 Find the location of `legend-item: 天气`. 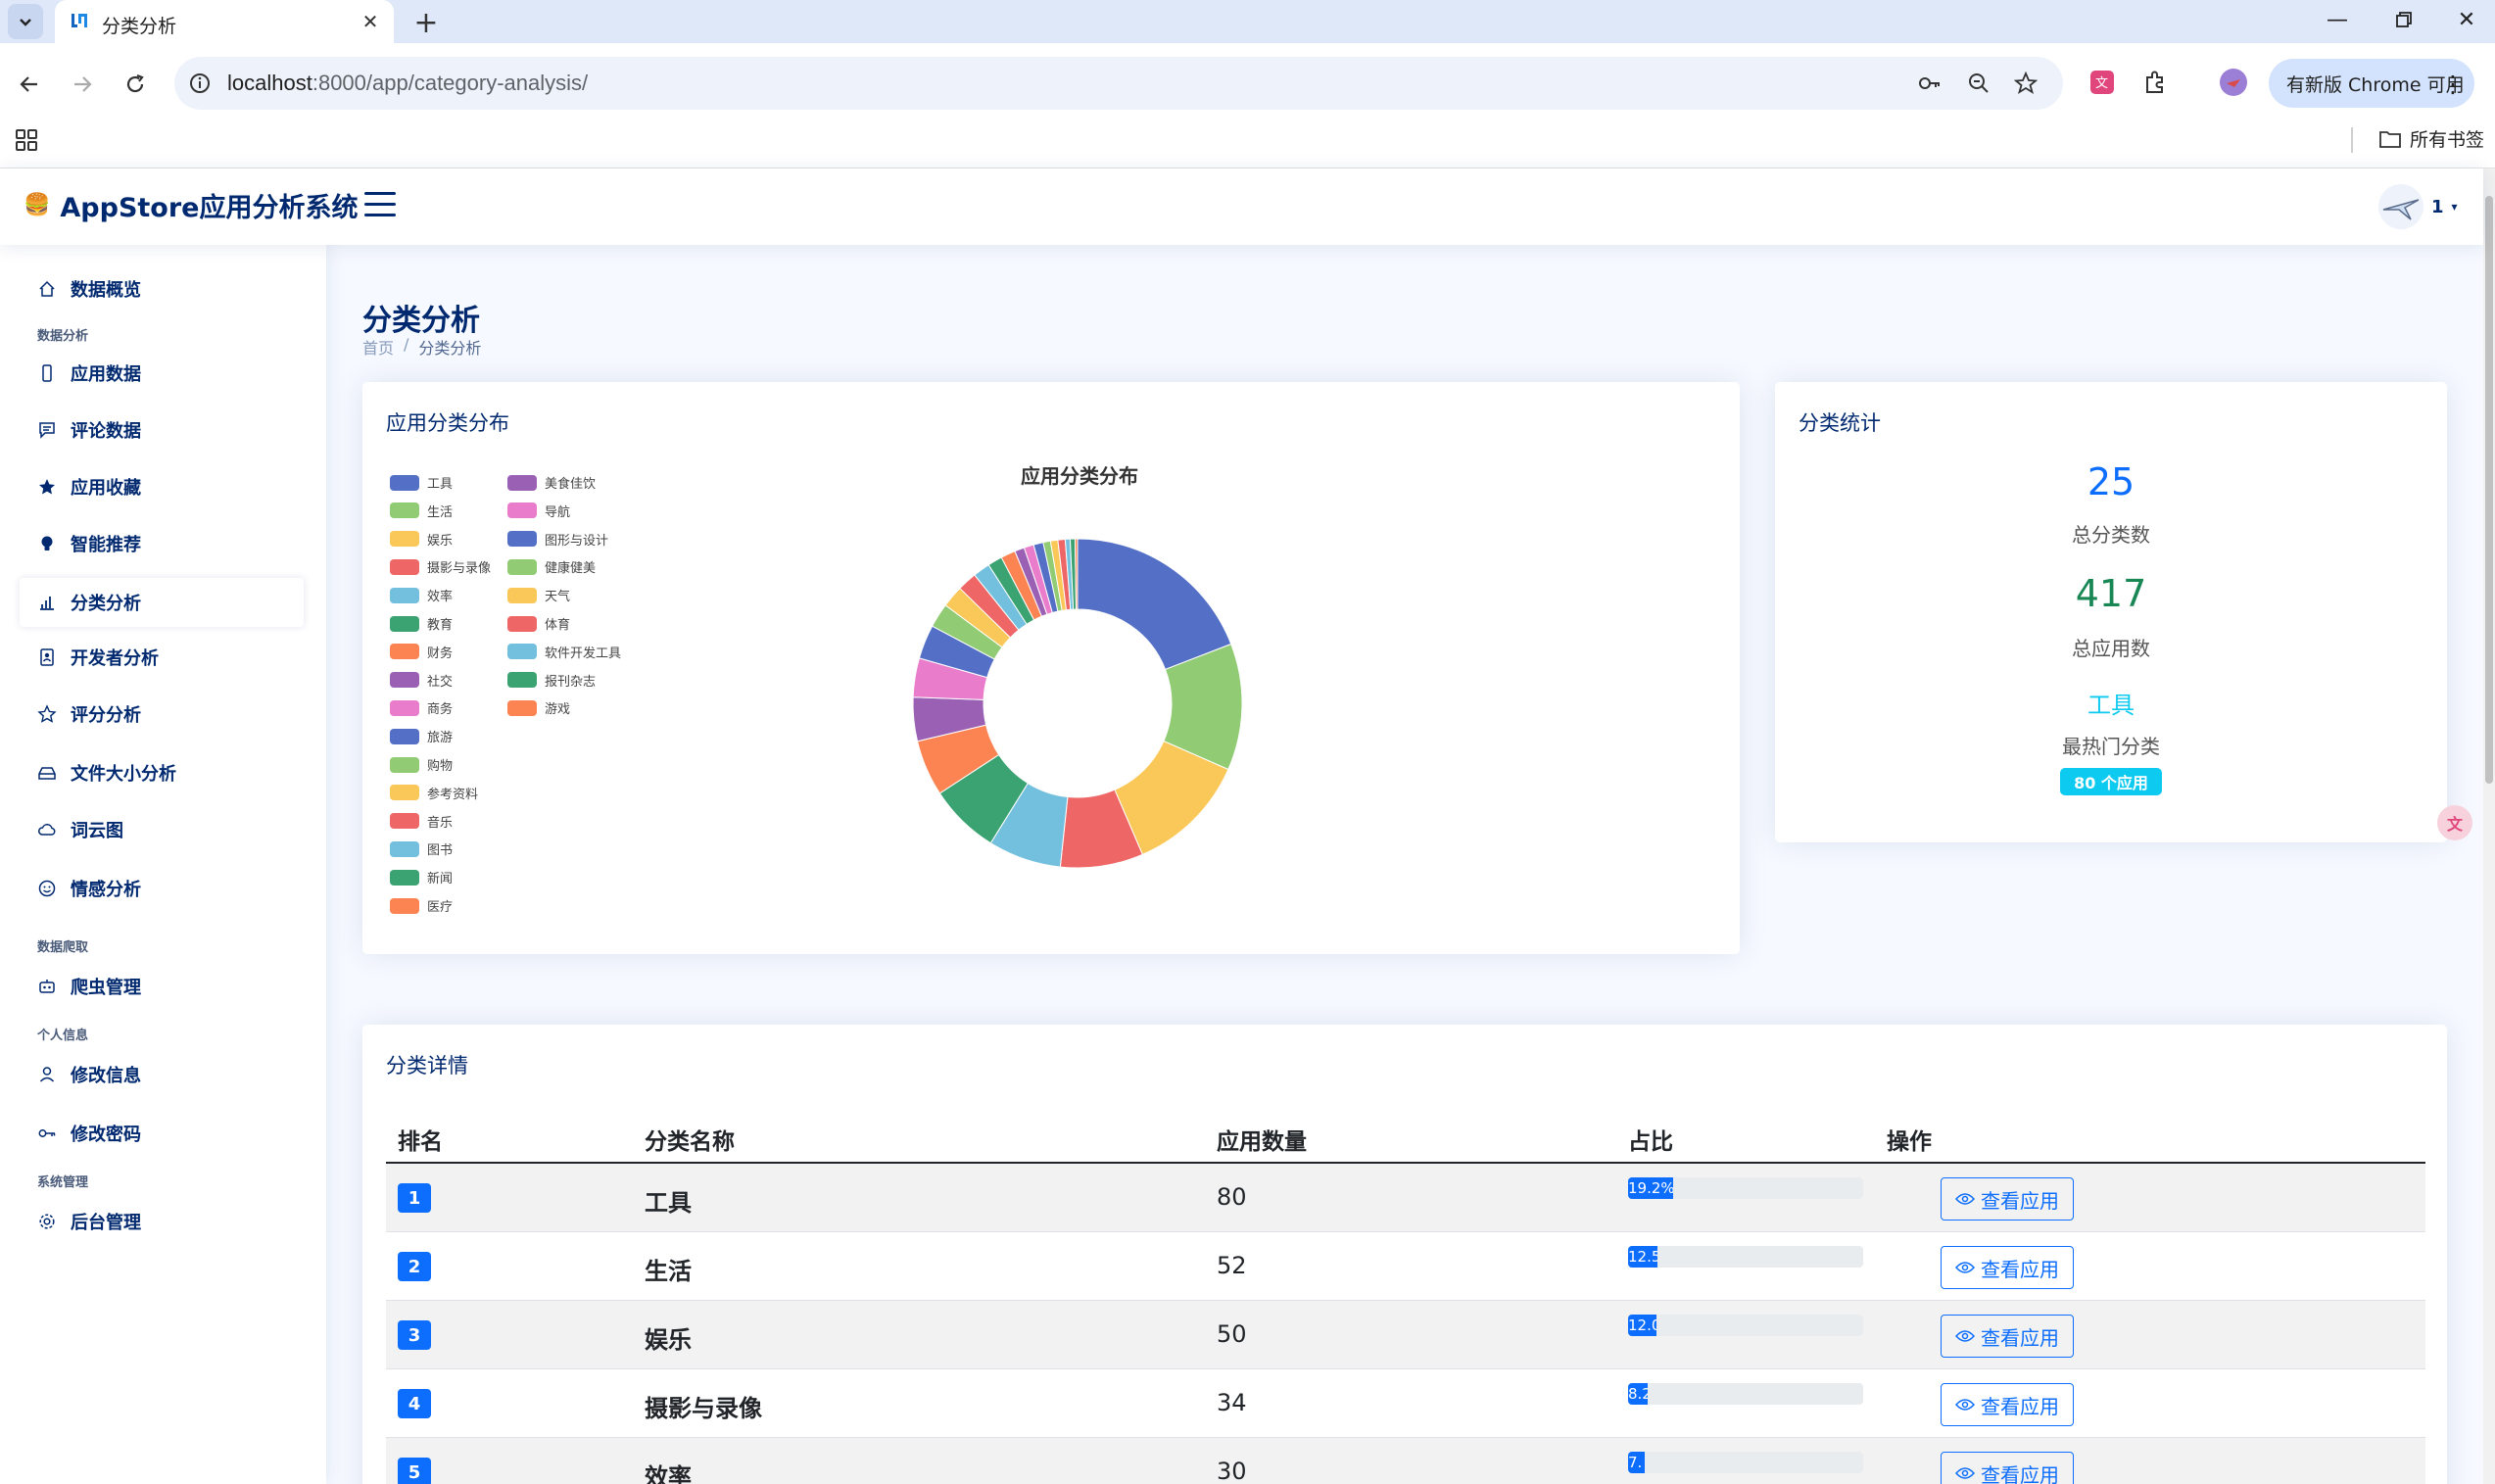

legend-item: 天气 is located at coordinates (539, 595).